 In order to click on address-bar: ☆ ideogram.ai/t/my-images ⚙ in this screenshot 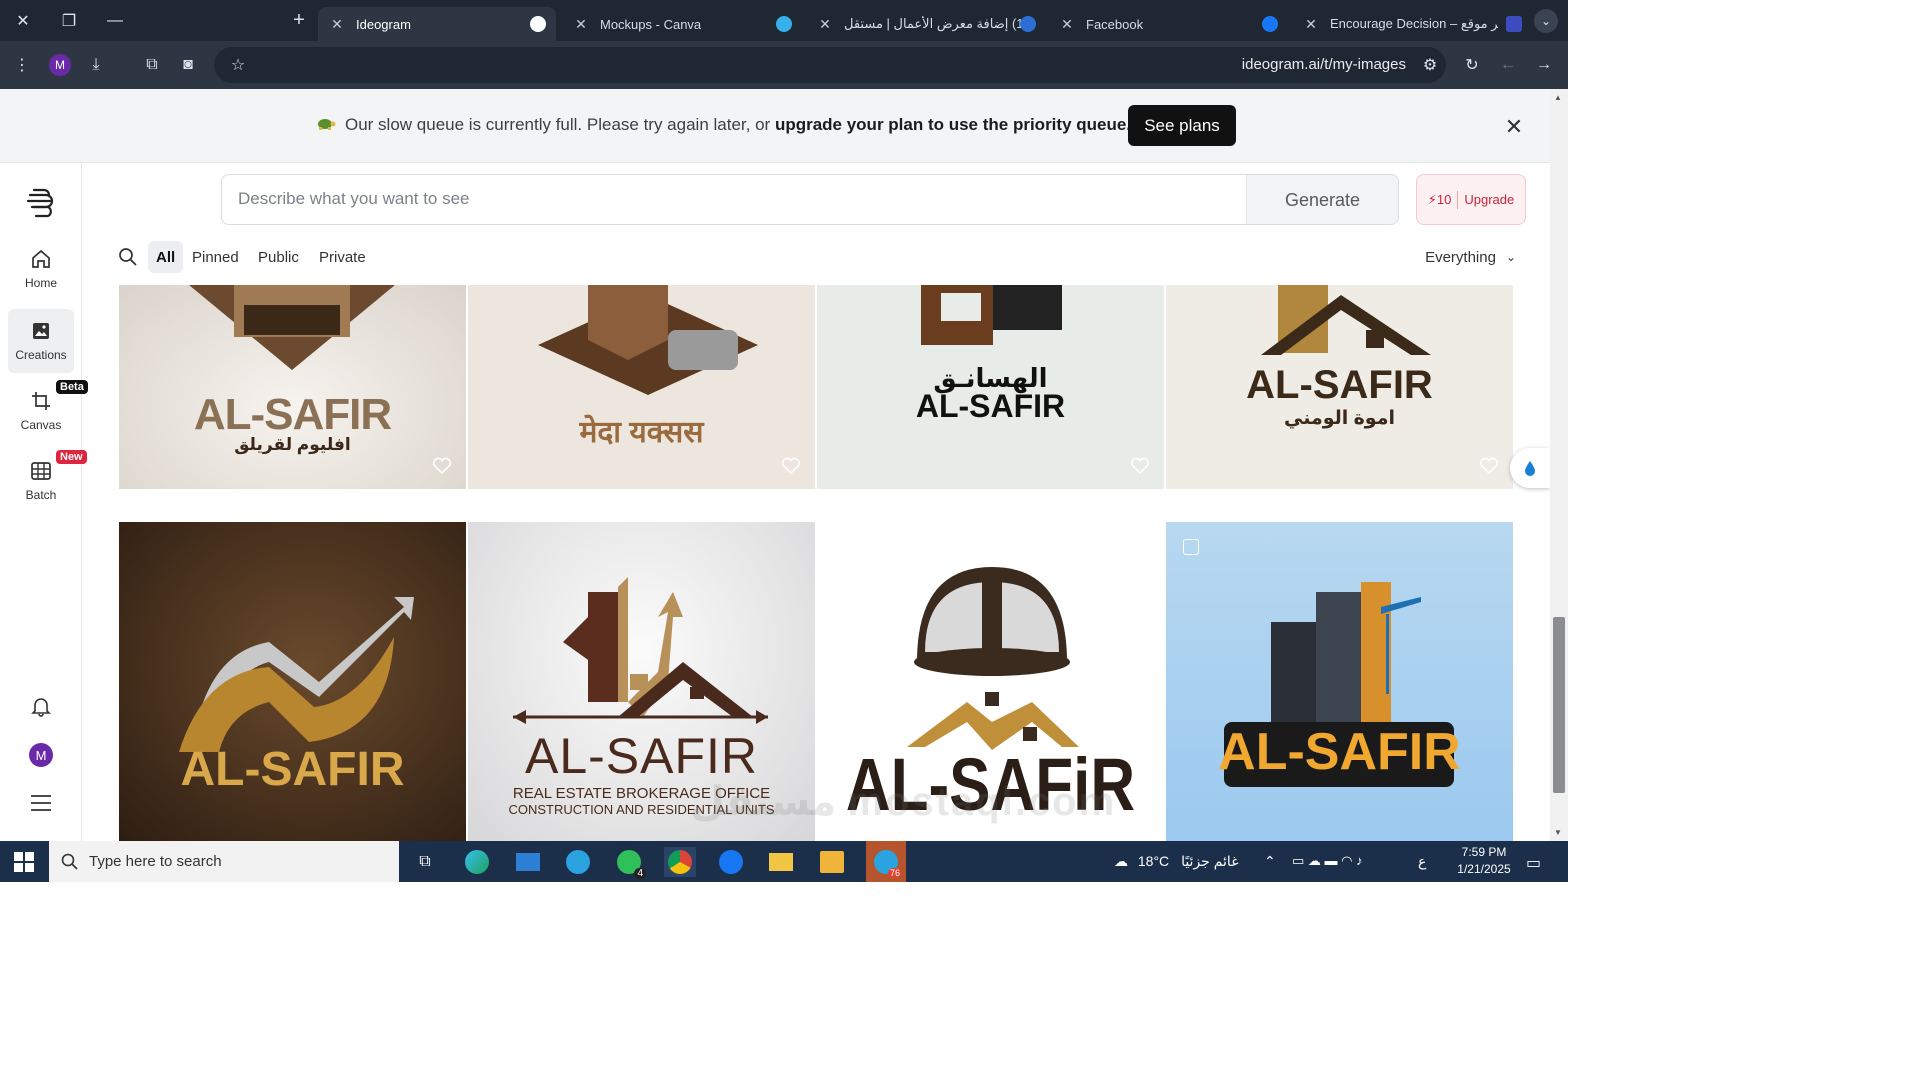, I will do `click(830, 65)`.